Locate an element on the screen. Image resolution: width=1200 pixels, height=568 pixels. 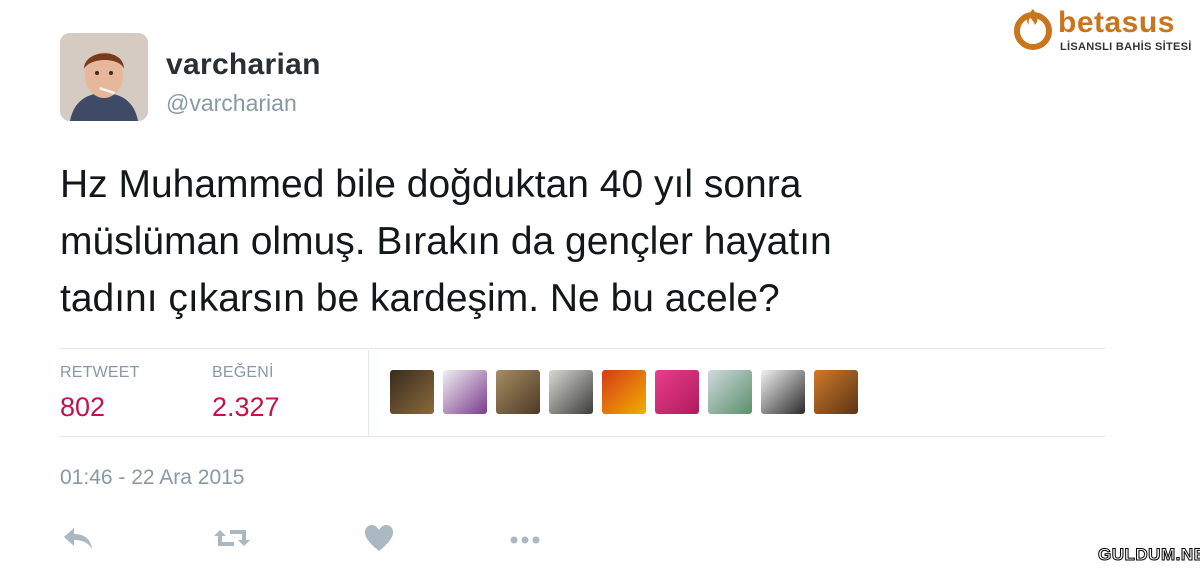
retweet-count: 802 is located at coordinates (82, 407).